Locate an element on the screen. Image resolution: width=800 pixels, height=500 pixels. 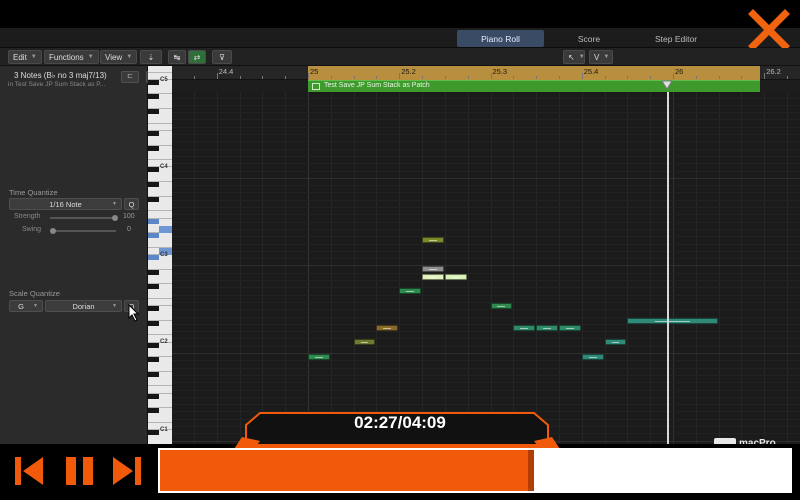
note-velocity-line is located at coordinates (592, 357).